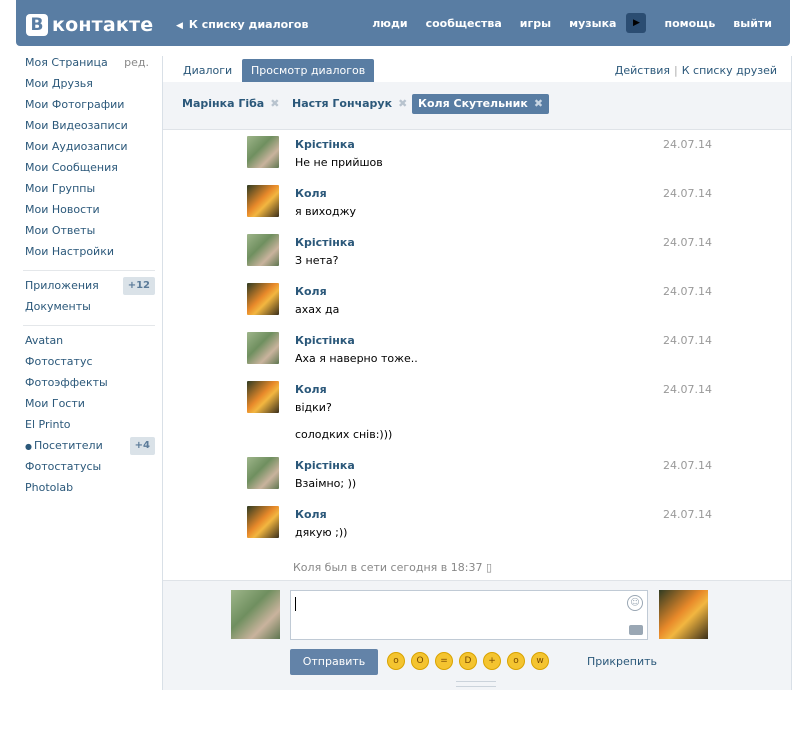  Describe the element at coordinates (90, 192) in the screenshot. I see `sidebar-item-groups: Мои Группы` at that location.